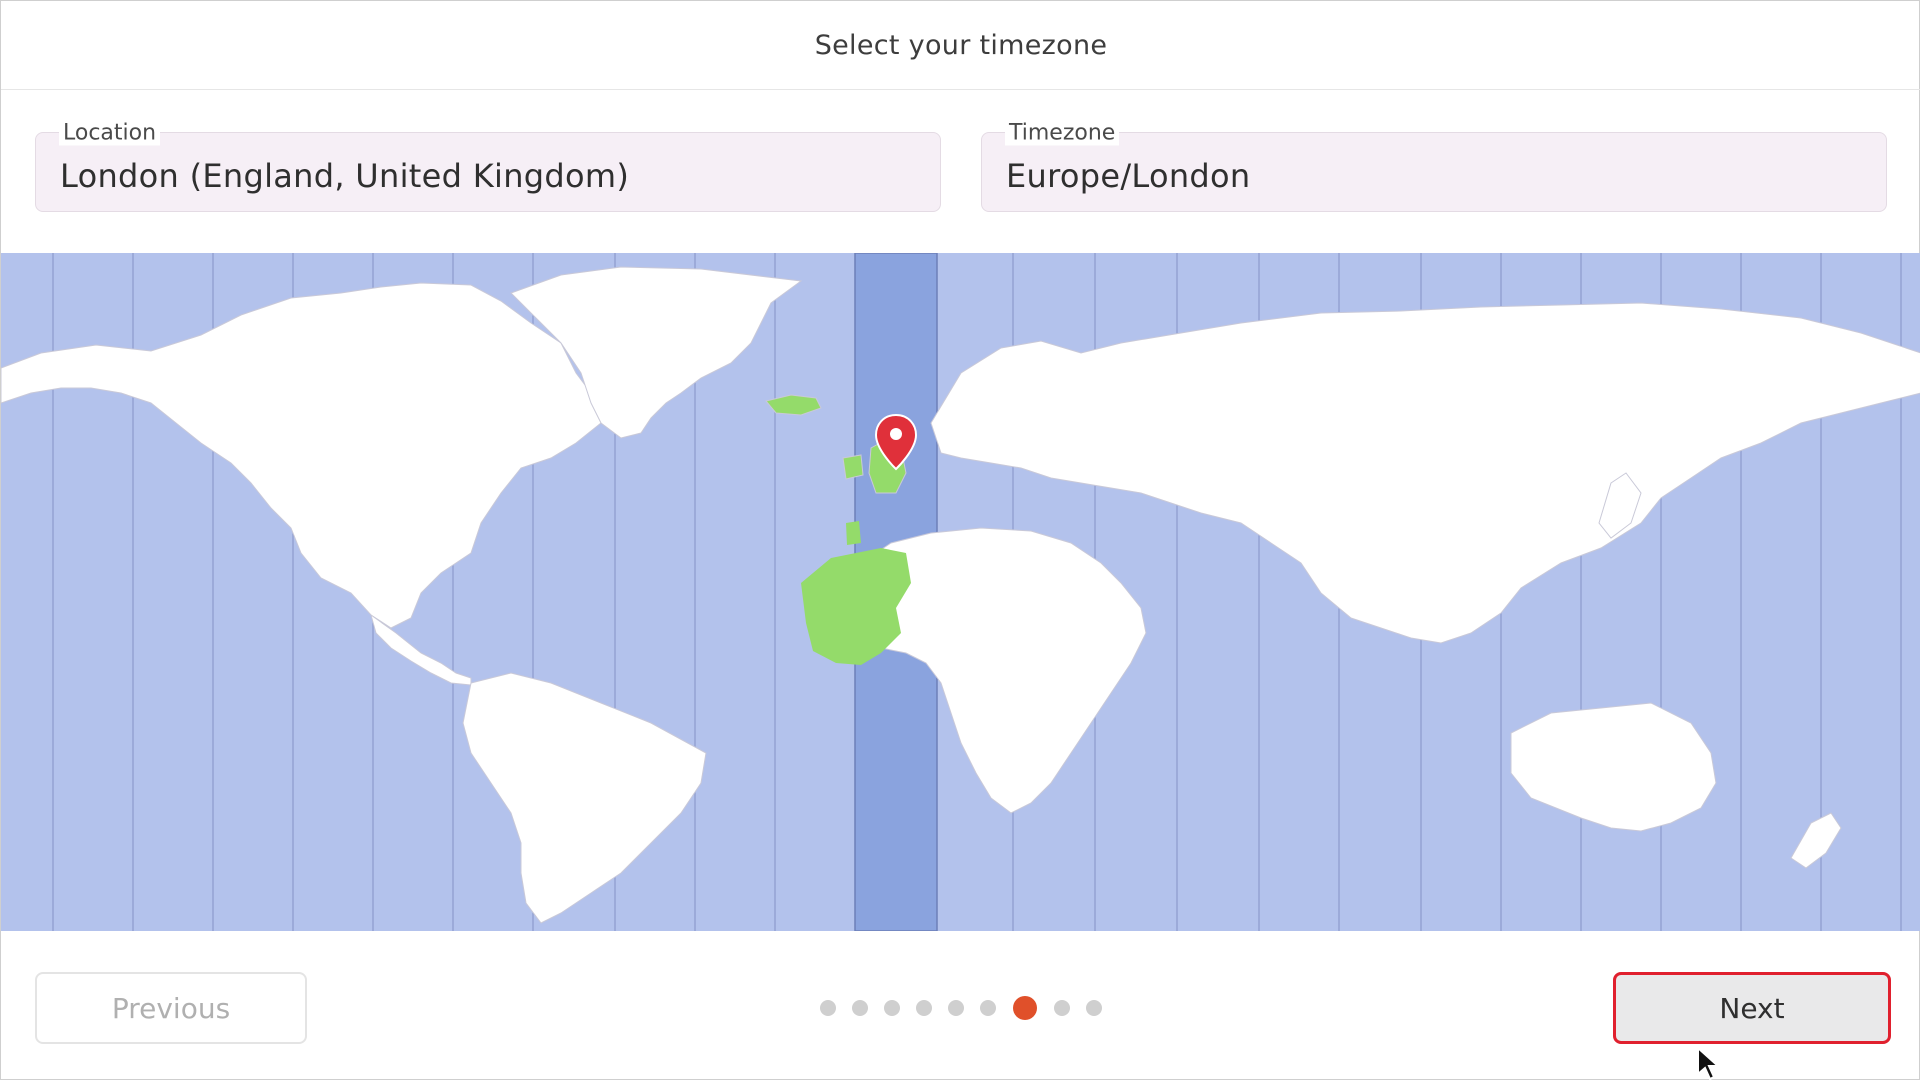 The image size is (1920, 1082). Describe the element at coordinates (853, 533) in the screenshot. I see `portugal` at that location.